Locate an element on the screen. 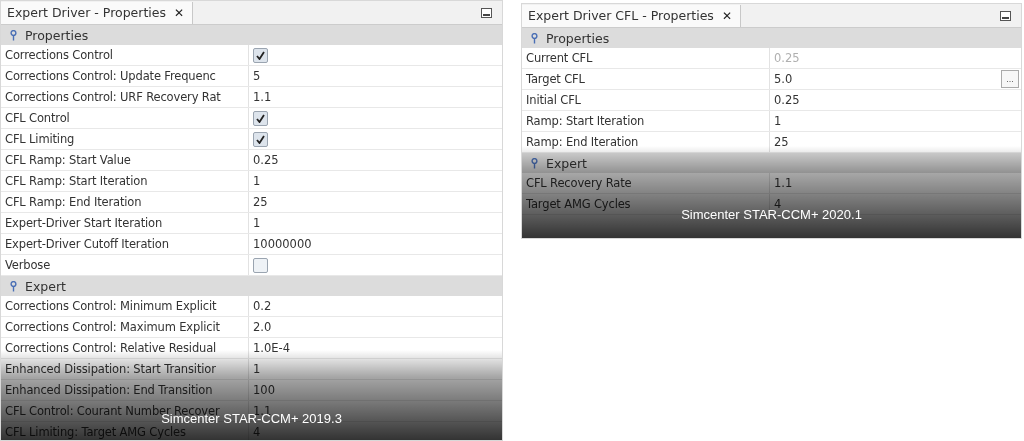  property-name: Expert-Driver Start Iteration is located at coordinates (125, 223).